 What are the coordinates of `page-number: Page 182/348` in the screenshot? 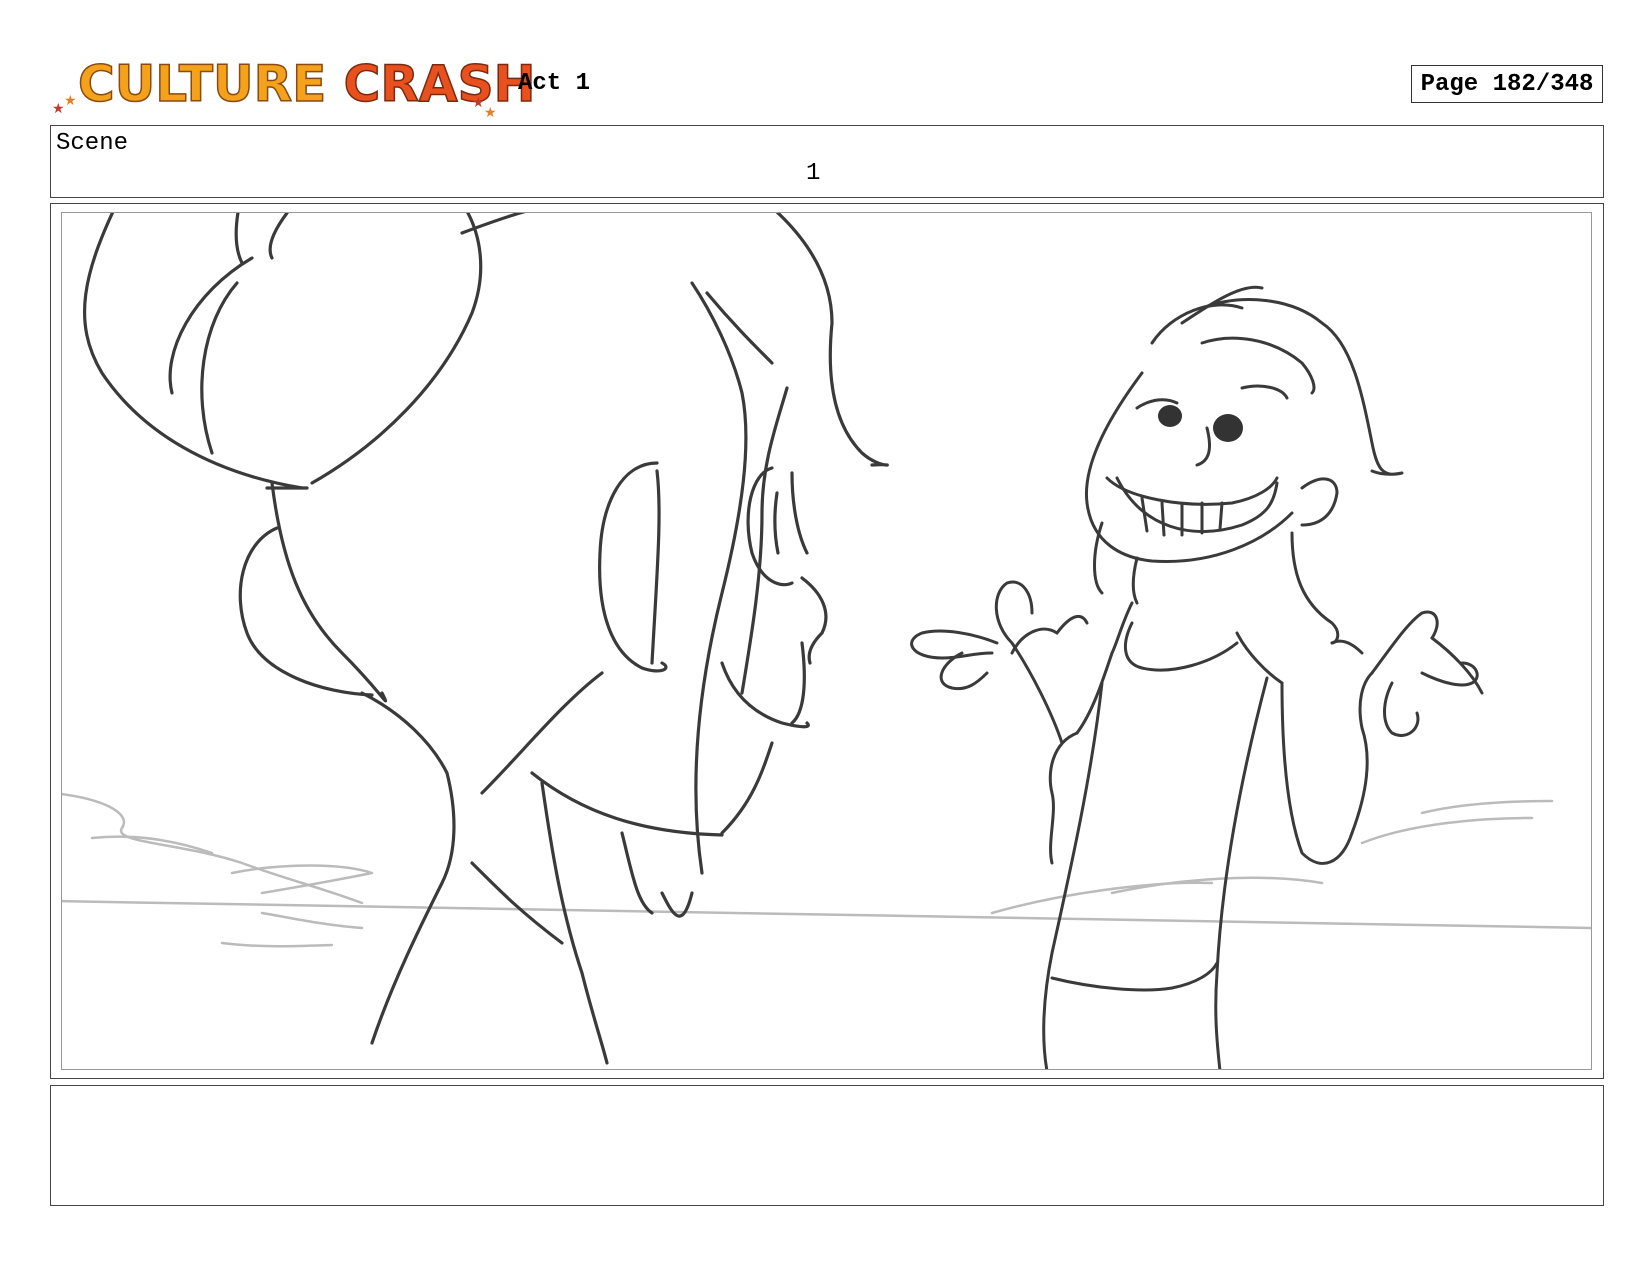 It's located at (1507, 84).